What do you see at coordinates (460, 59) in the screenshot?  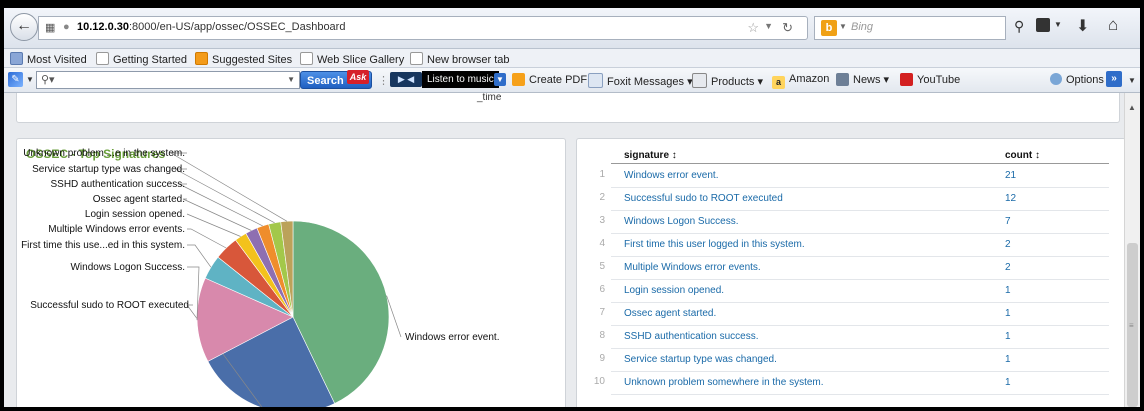 I see `bookmark-new-browser-tab: New browser tab` at bounding box center [460, 59].